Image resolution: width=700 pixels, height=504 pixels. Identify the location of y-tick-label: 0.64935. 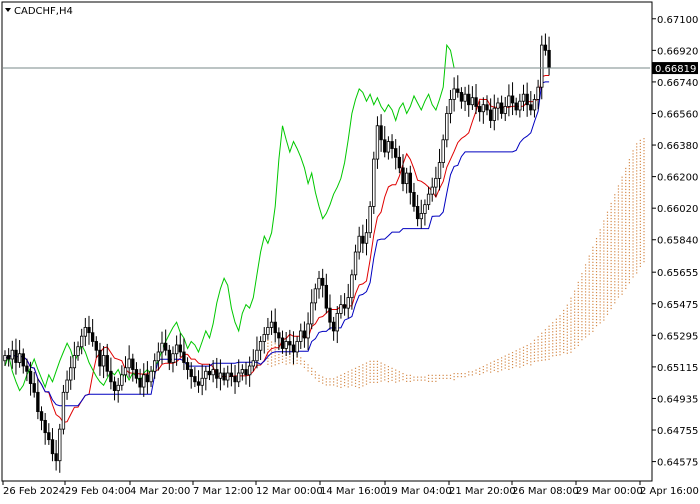
(677, 399).